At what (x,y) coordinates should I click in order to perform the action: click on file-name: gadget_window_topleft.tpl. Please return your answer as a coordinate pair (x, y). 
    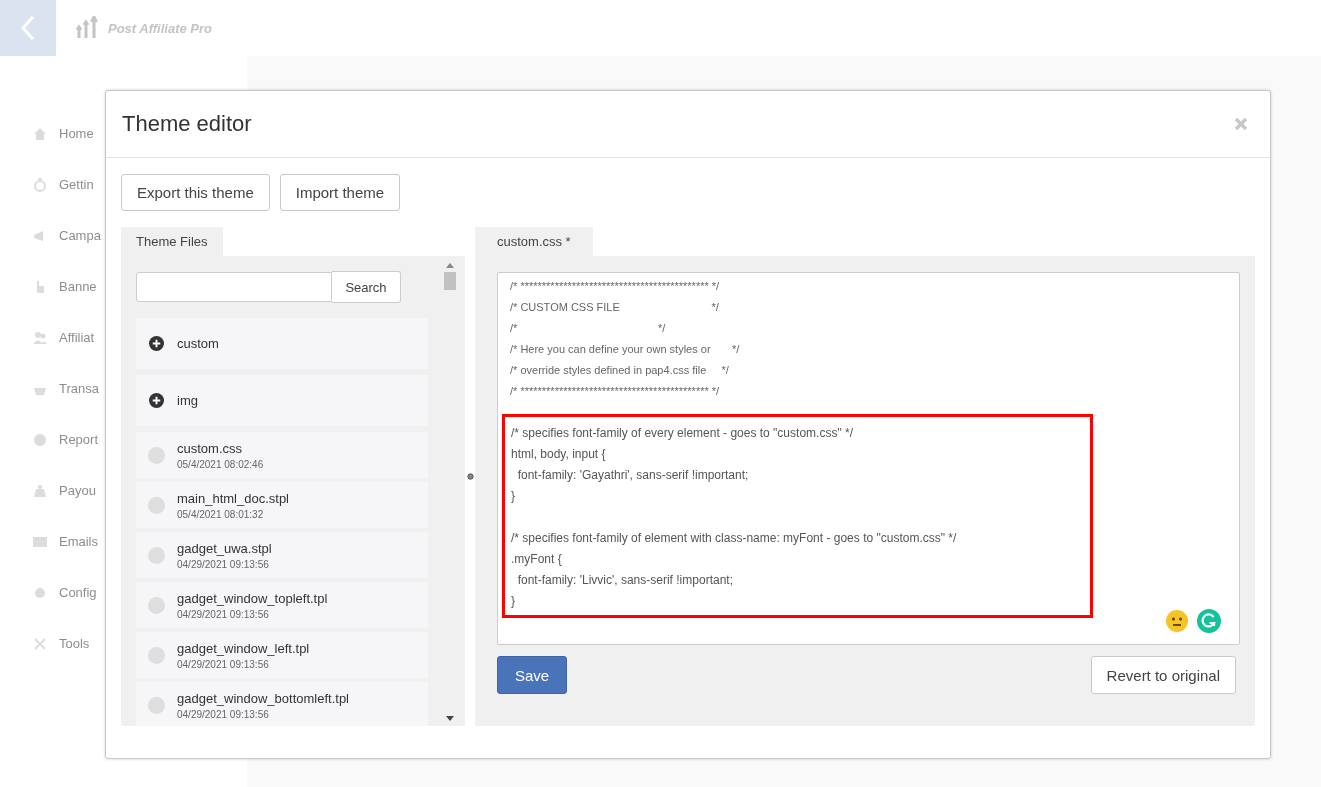
    Looking at the image, I should click on (252, 598).